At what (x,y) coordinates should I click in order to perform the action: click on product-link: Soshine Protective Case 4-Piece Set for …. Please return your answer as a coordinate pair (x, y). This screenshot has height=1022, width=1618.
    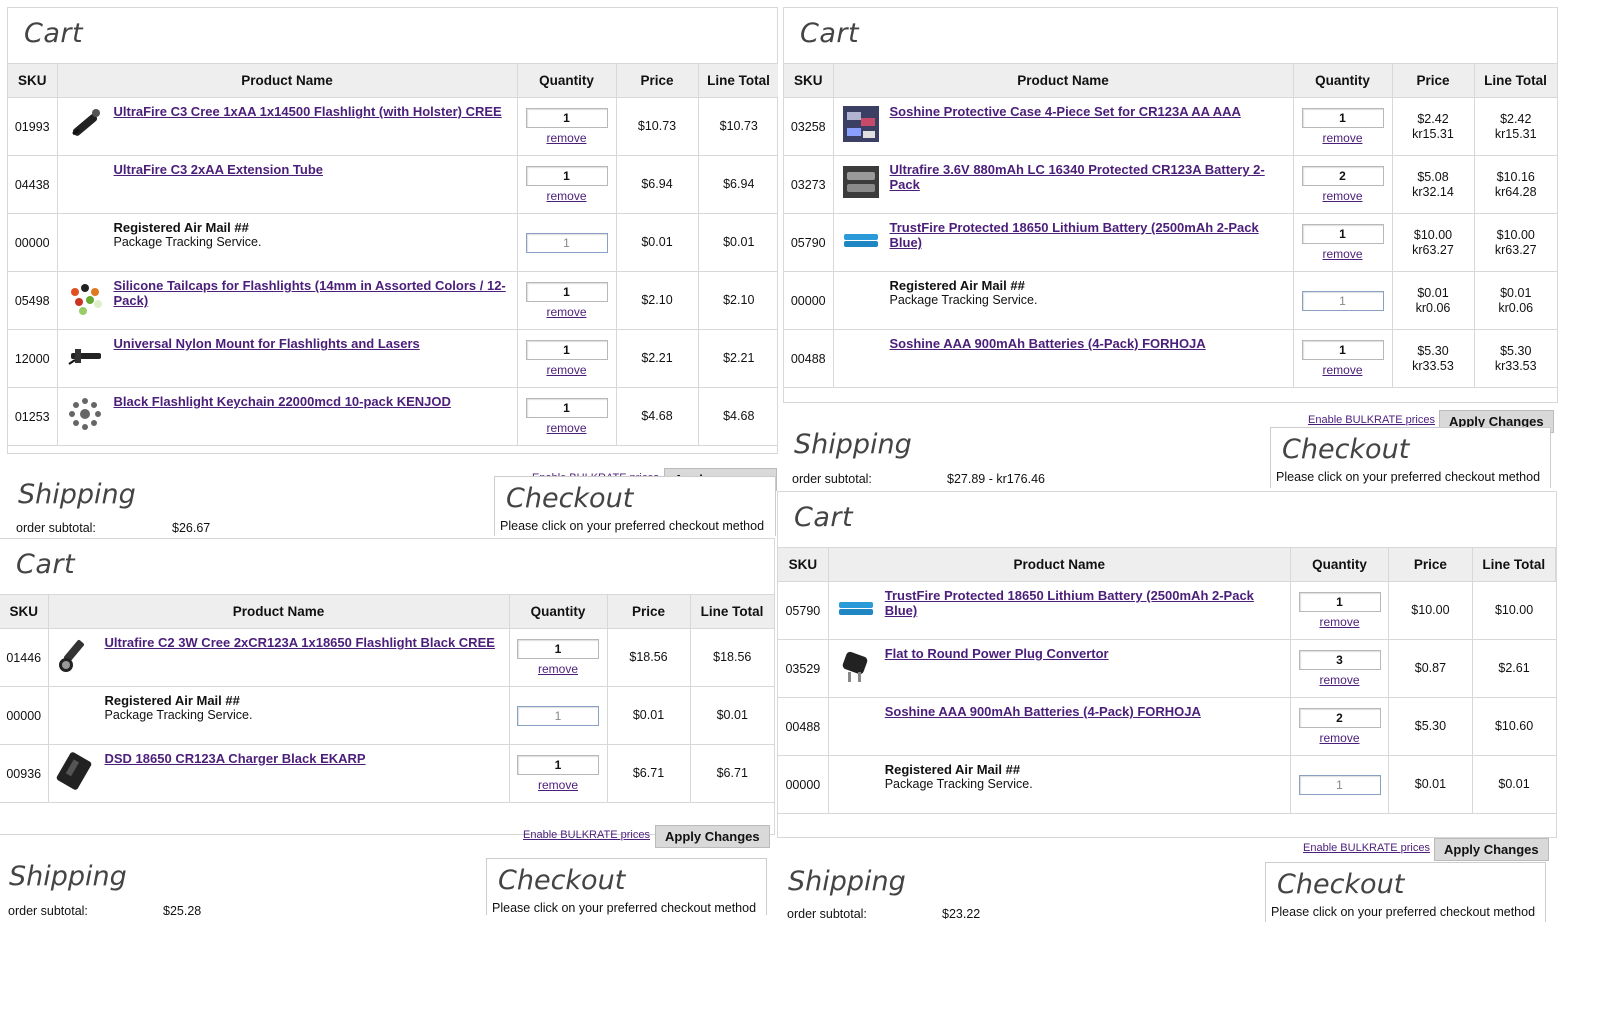
    Looking at the image, I should click on (1065, 111).